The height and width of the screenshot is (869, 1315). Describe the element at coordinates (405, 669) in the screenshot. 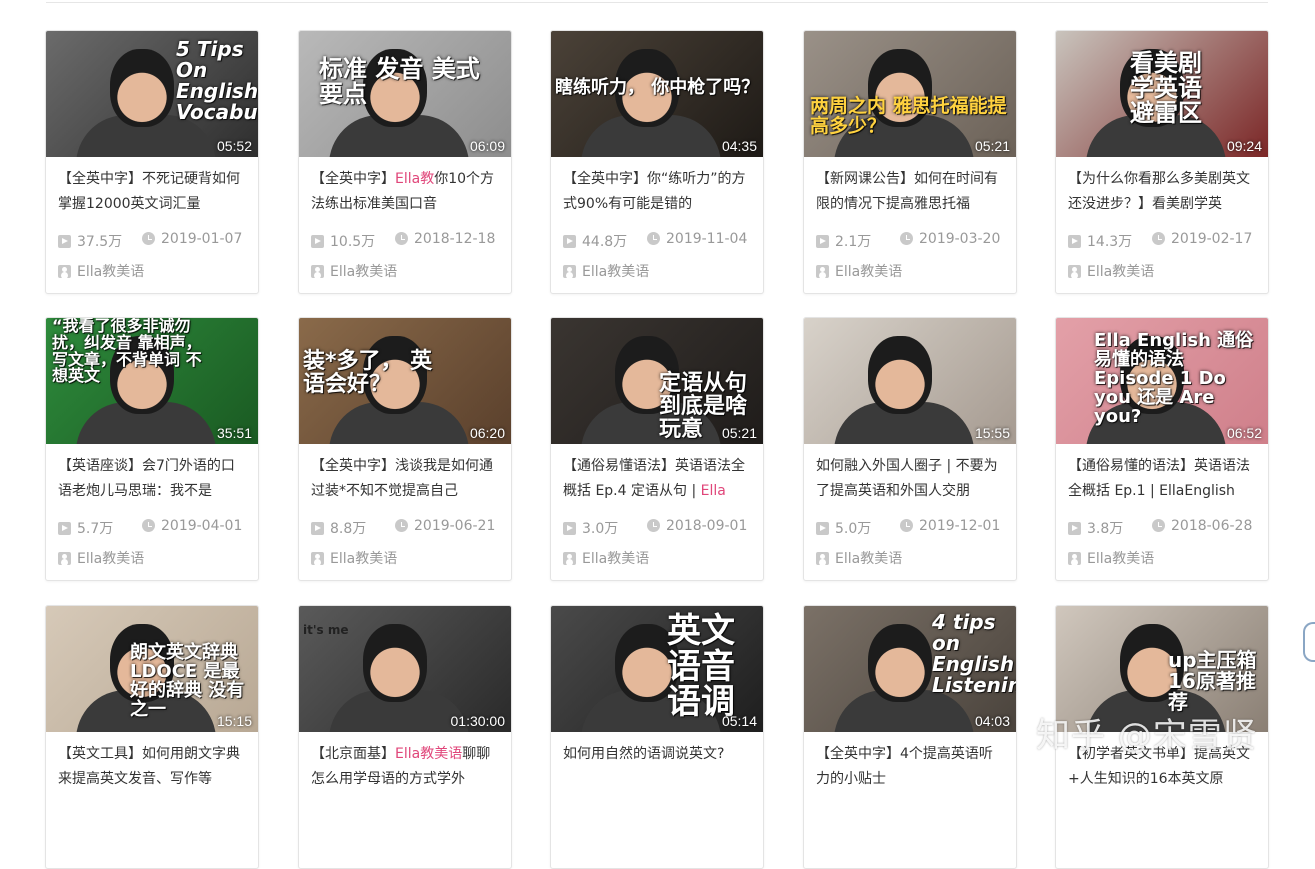

I see `video-thumbnail: it's me 01:30:00` at that location.